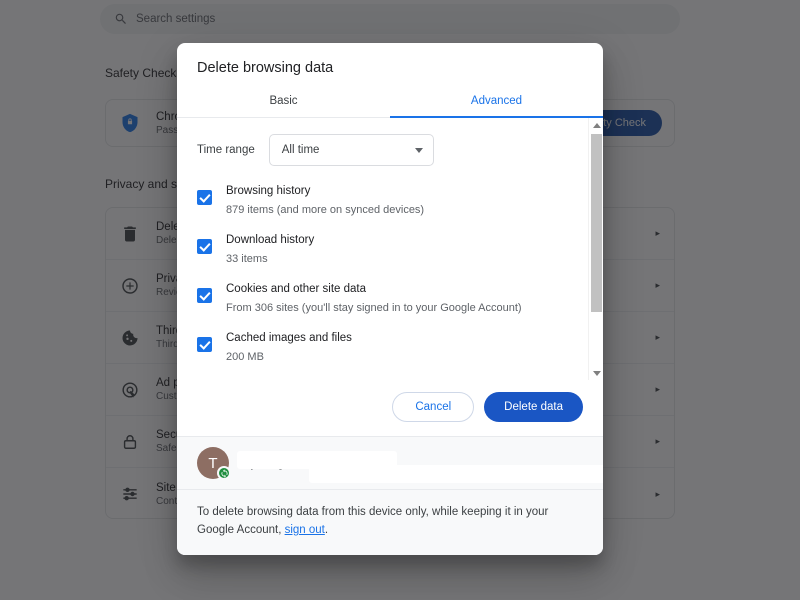 This screenshot has height=600, width=800. Describe the element at coordinates (265, 68) in the screenshot. I see `dialog-title: Delete browsing data` at that location.